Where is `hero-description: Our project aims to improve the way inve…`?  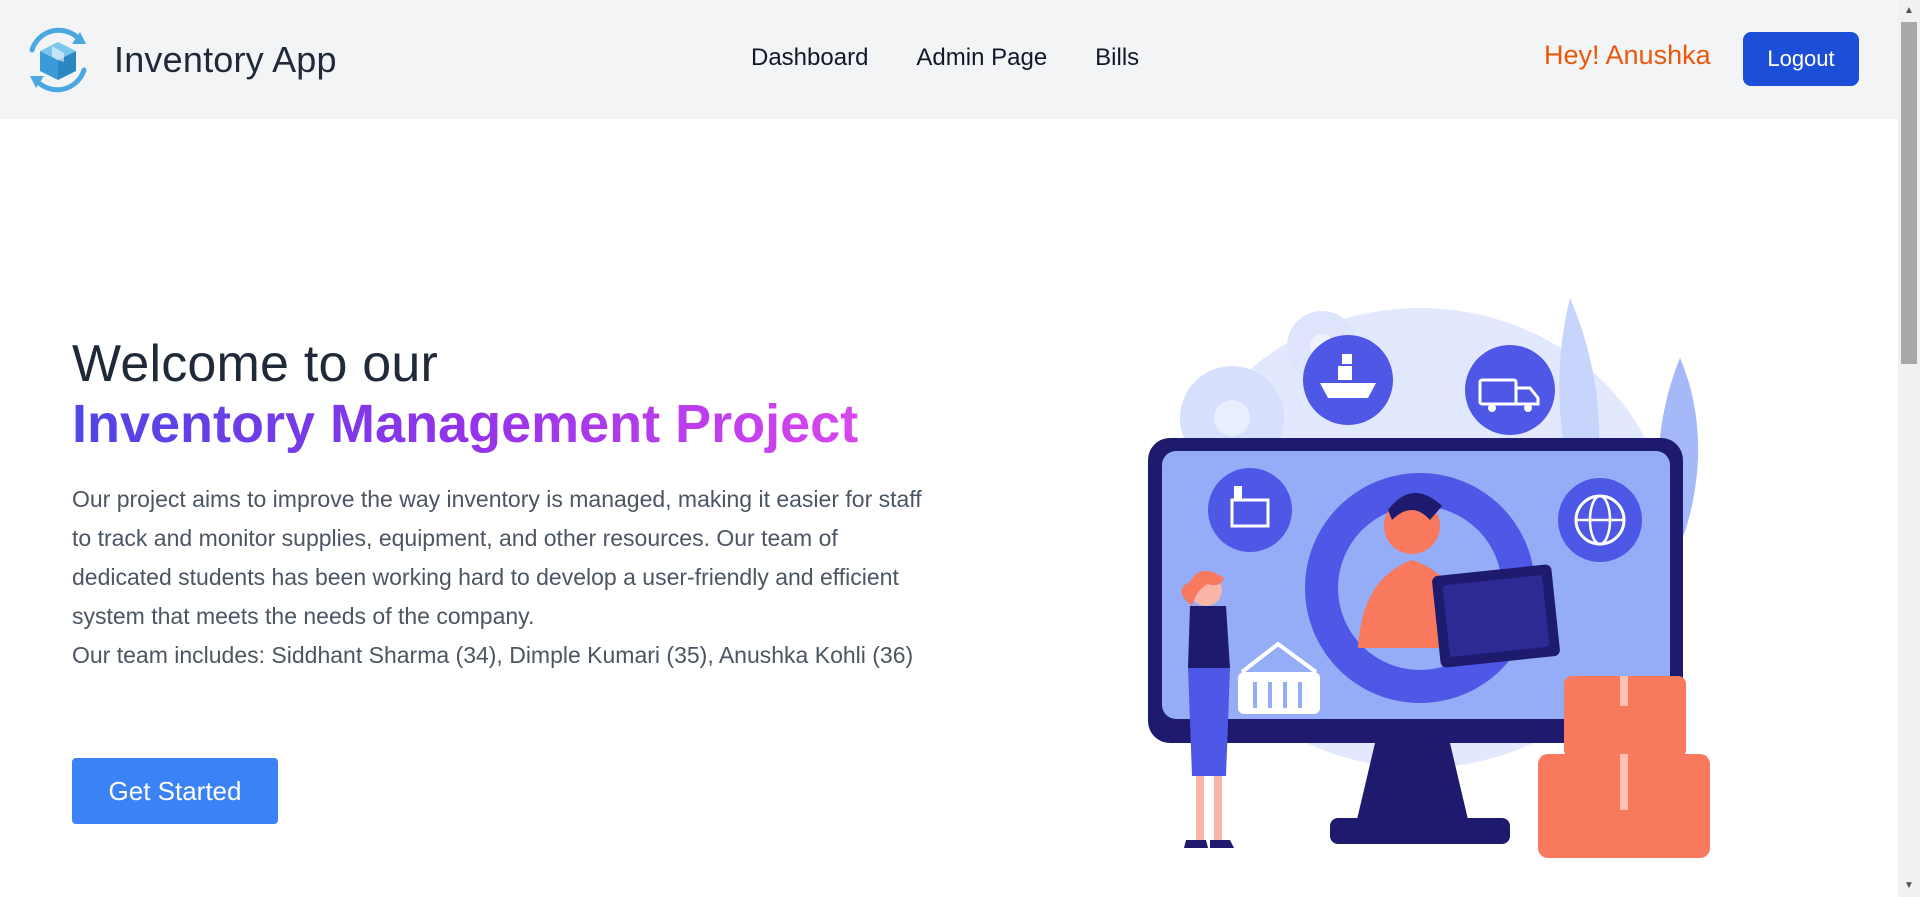 hero-description: Our project aims to improve the way inve… is located at coordinates (497, 577).